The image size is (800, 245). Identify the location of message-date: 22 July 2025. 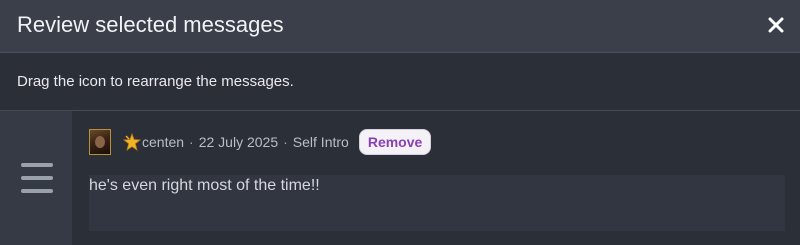
(238, 142).